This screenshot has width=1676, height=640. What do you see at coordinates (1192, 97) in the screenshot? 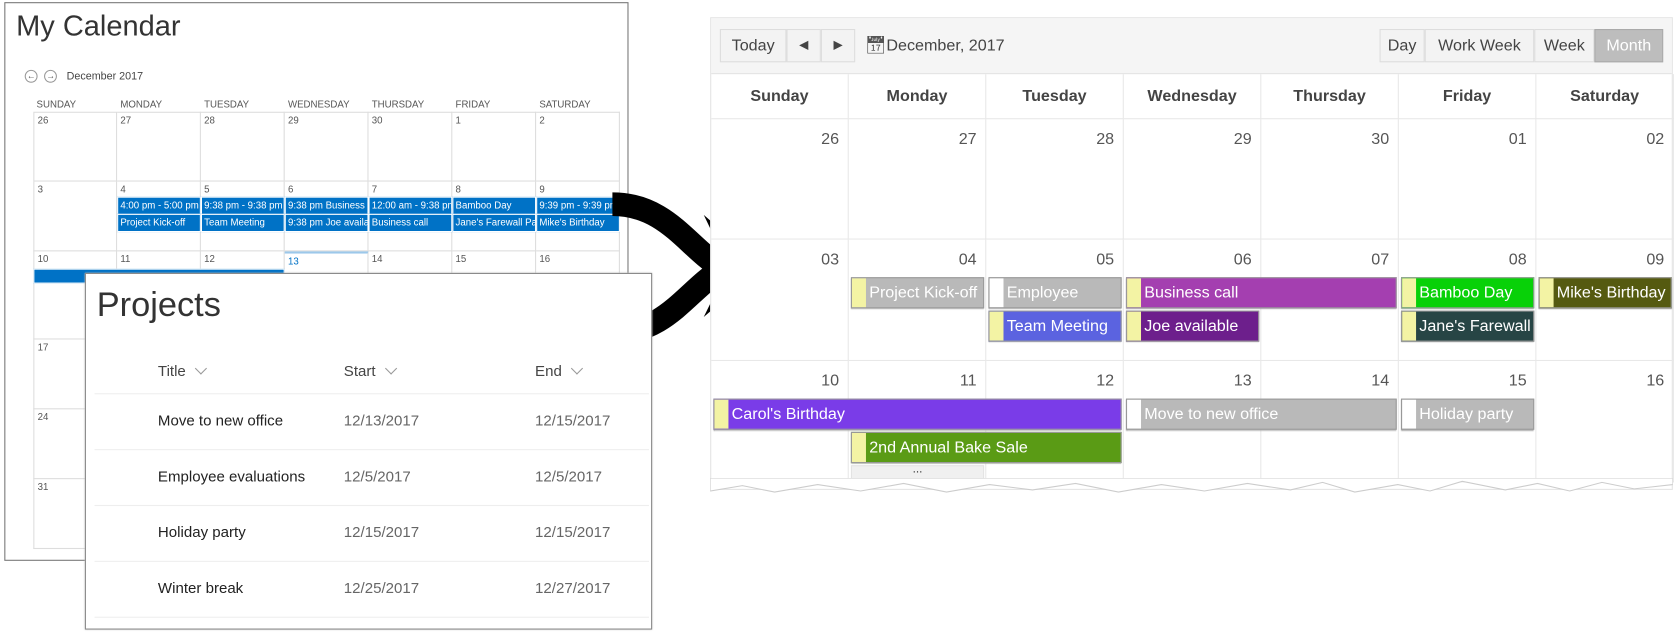
I see `day-header: Wednesday` at bounding box center [1192, 97].